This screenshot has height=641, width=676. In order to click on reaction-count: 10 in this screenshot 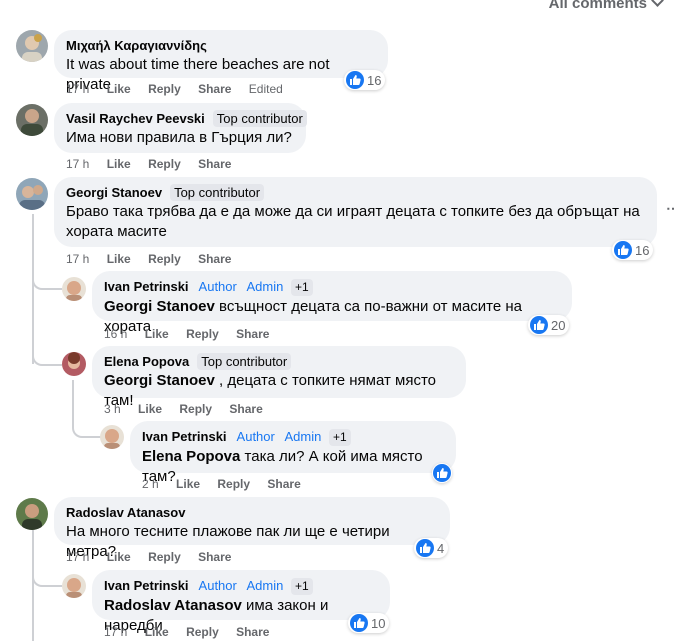, I will do `click(369, 623)`.